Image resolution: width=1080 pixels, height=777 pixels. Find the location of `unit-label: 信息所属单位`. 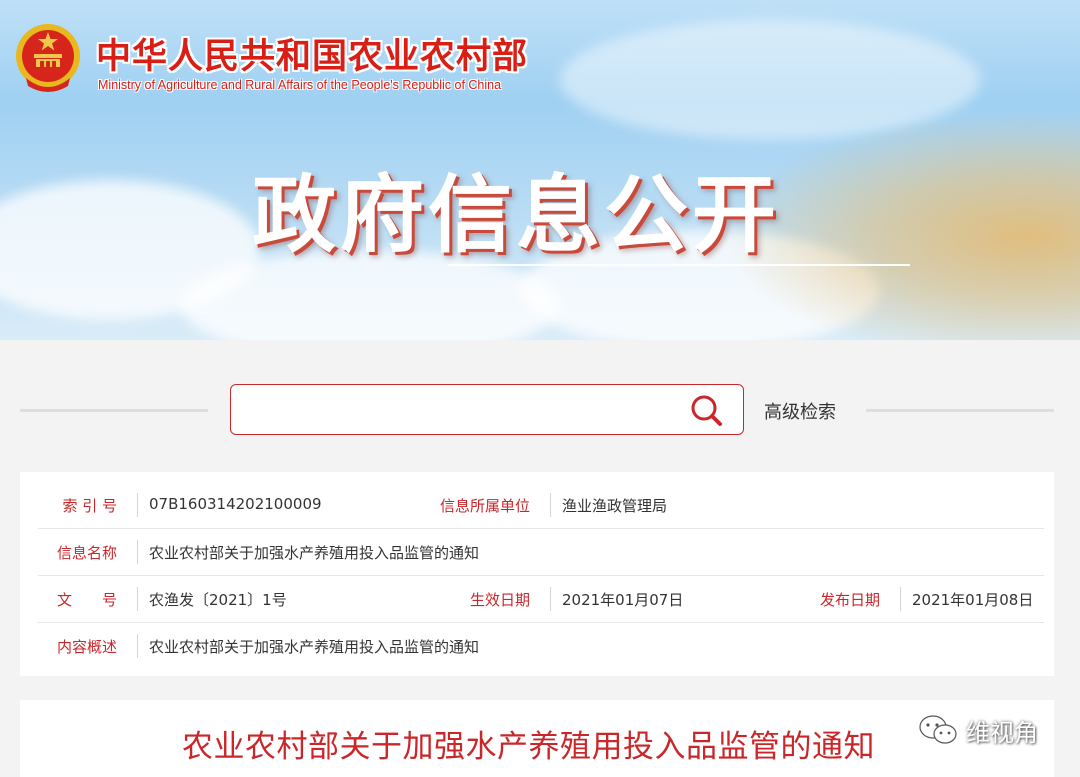

unit-label: 信息所属单位 is located at coordinates (484, 506).